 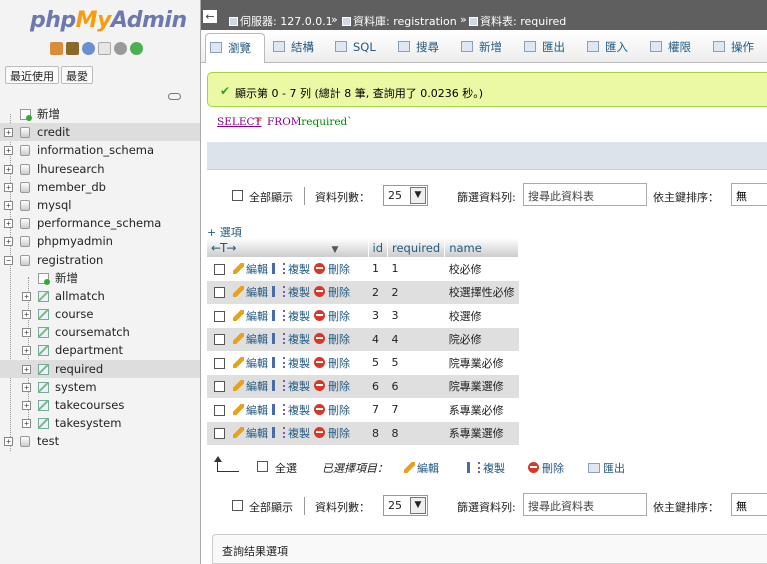 What do you see at coordinates (422, 48) in the screenshot?
I see `tab-search: 搜尋` at bounding box center [422, 48].